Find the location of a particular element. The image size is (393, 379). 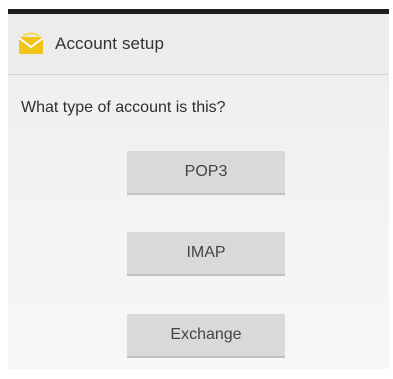

account-type-question: What type of account is this? is located at coordinates (123, 107).